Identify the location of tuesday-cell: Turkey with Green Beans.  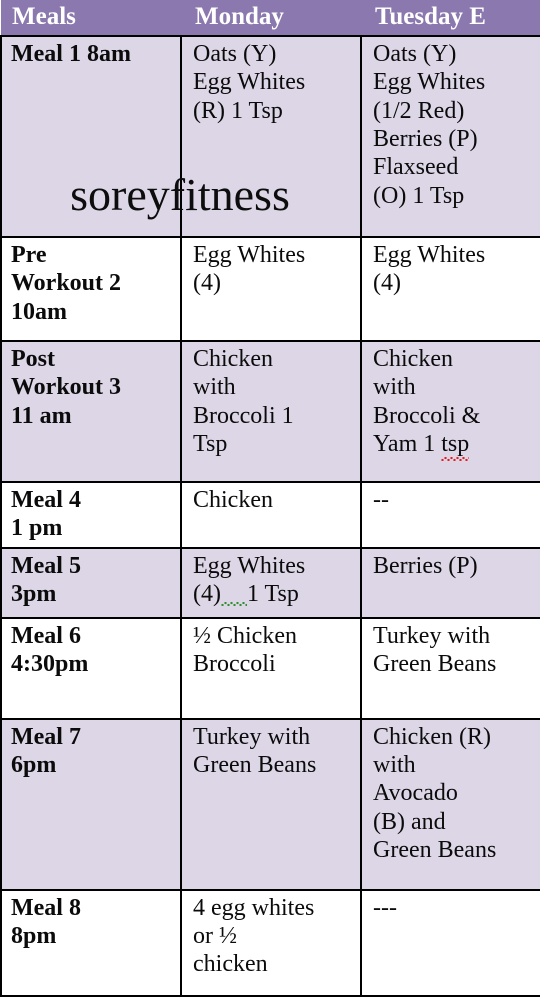
(450, 668).